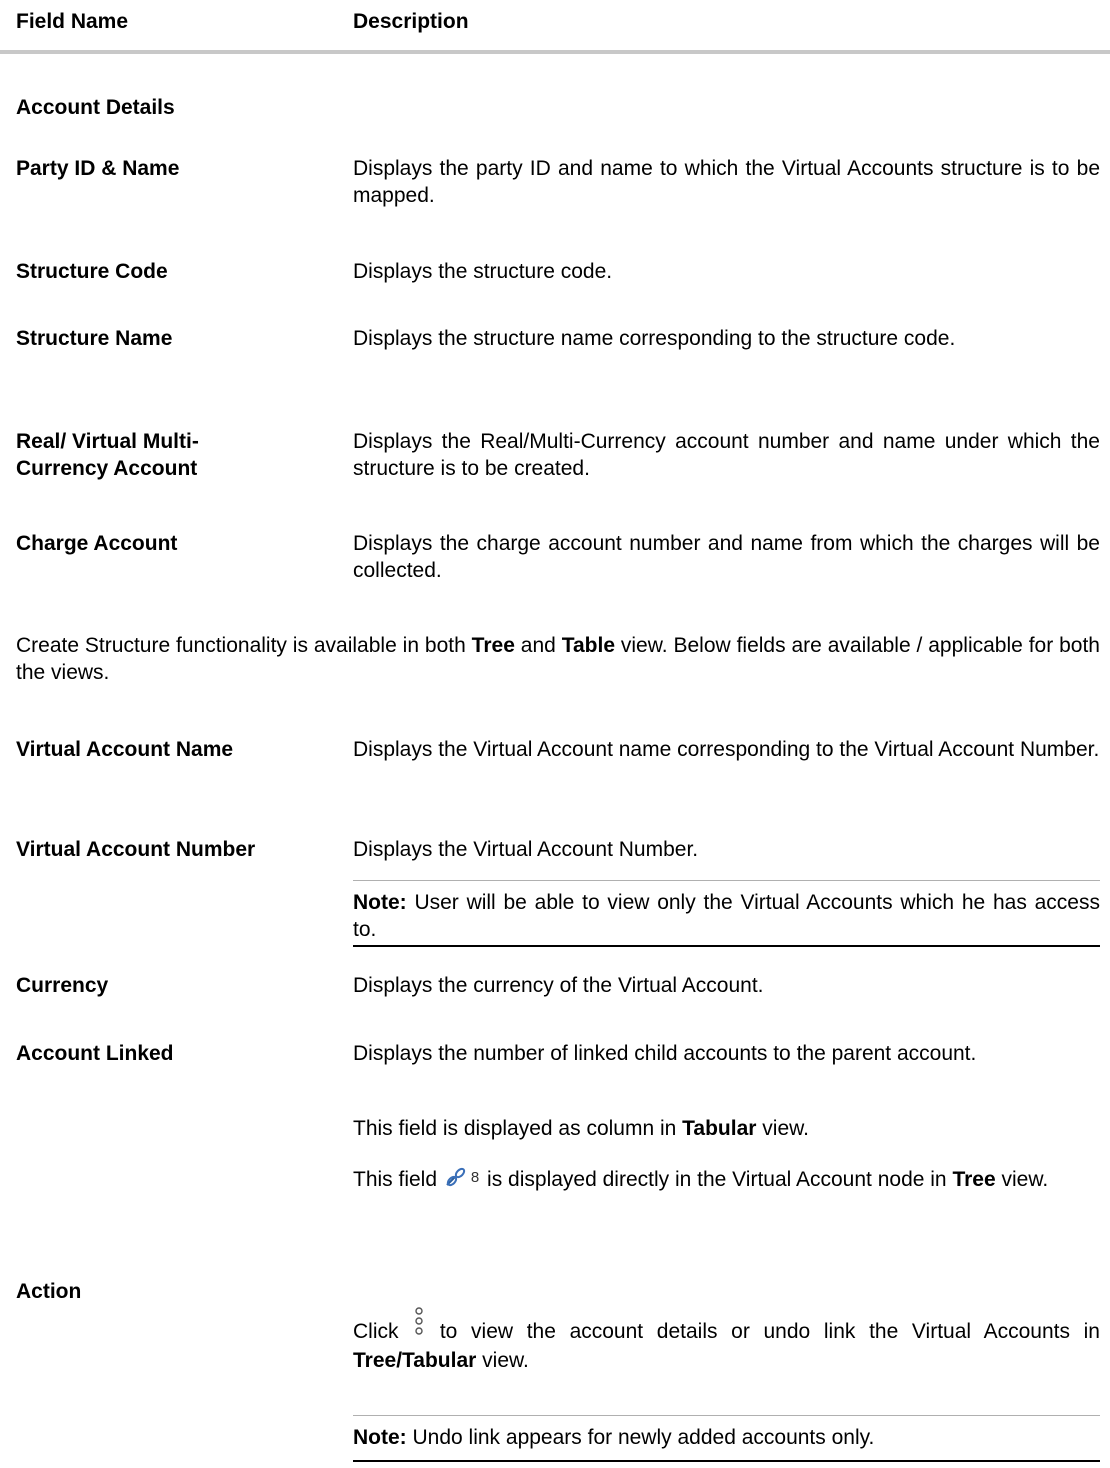  I want to click on intro-table-bold: Table, so click(588, 645).